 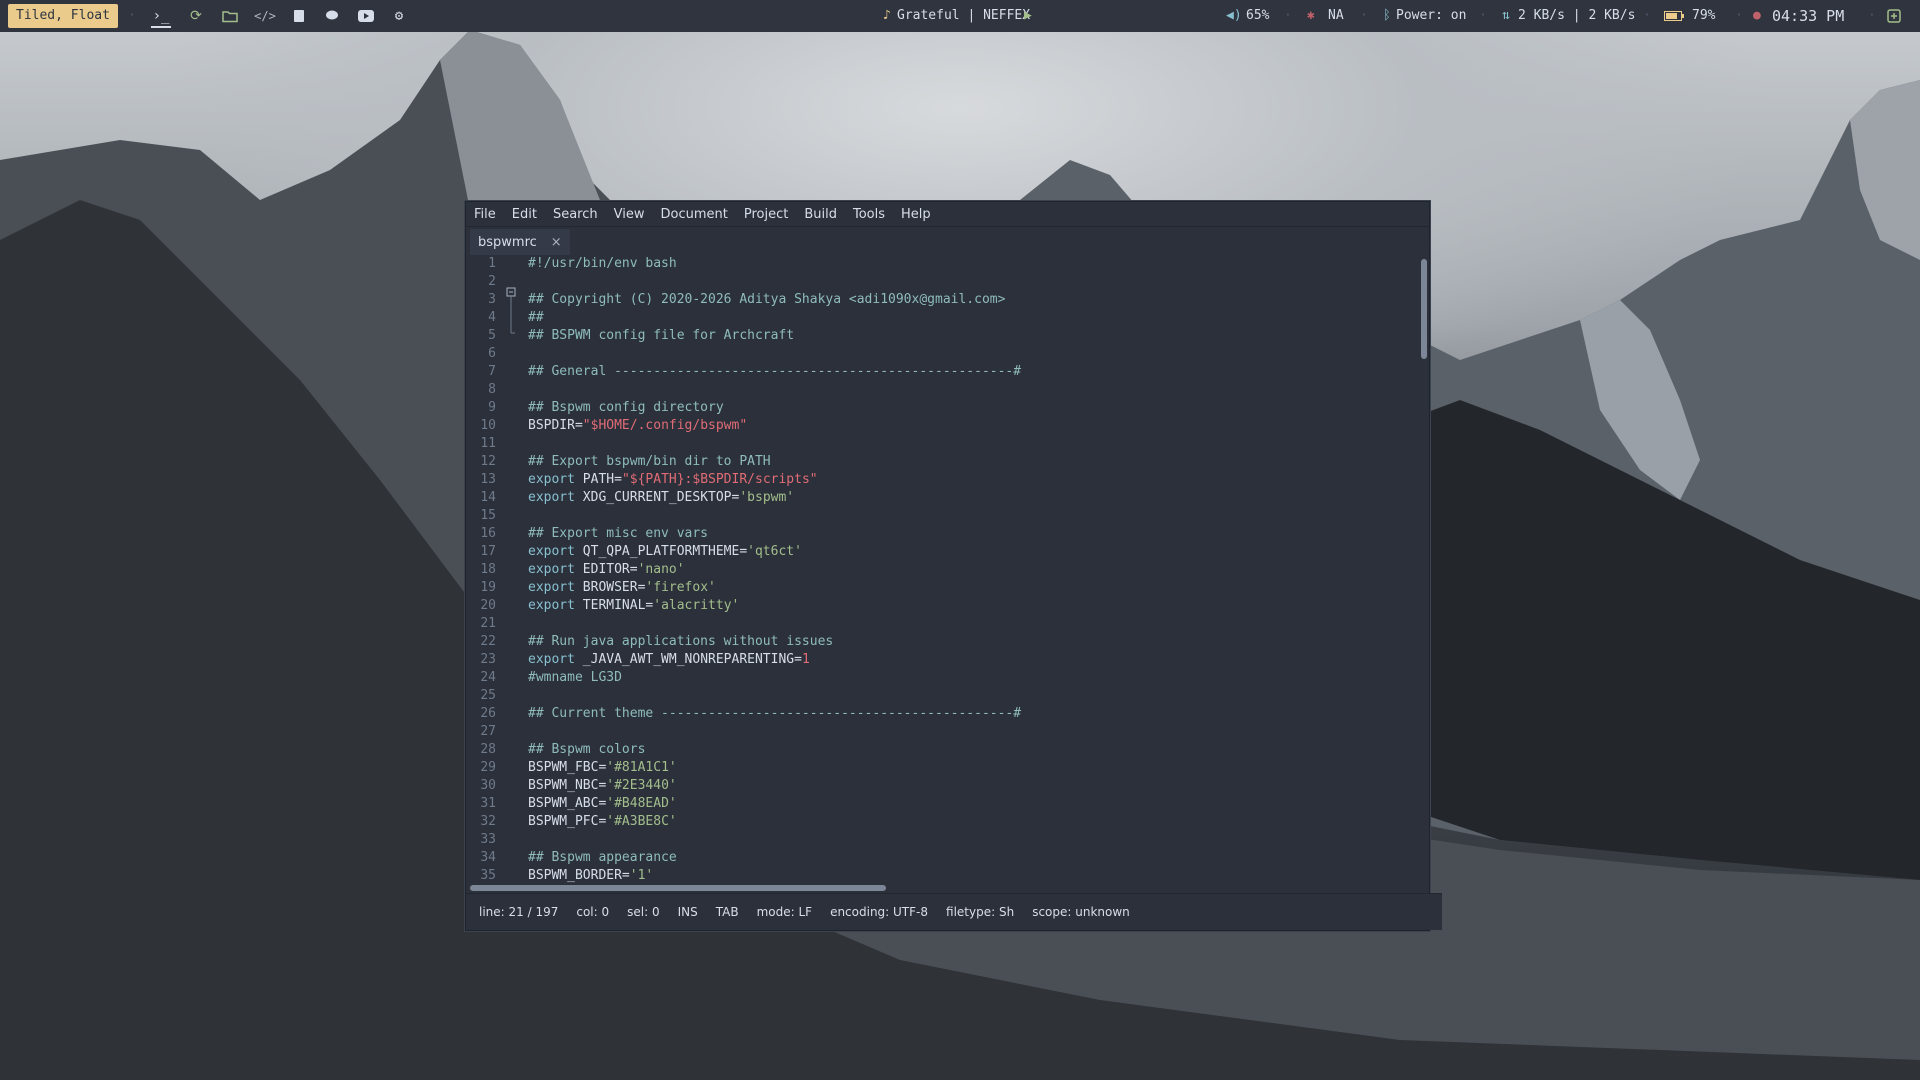 What do you see at coordinates (567, 821) in the screenshot?
I see `code-token: BSPWM_PFC=` at bounding box center [567, 821].